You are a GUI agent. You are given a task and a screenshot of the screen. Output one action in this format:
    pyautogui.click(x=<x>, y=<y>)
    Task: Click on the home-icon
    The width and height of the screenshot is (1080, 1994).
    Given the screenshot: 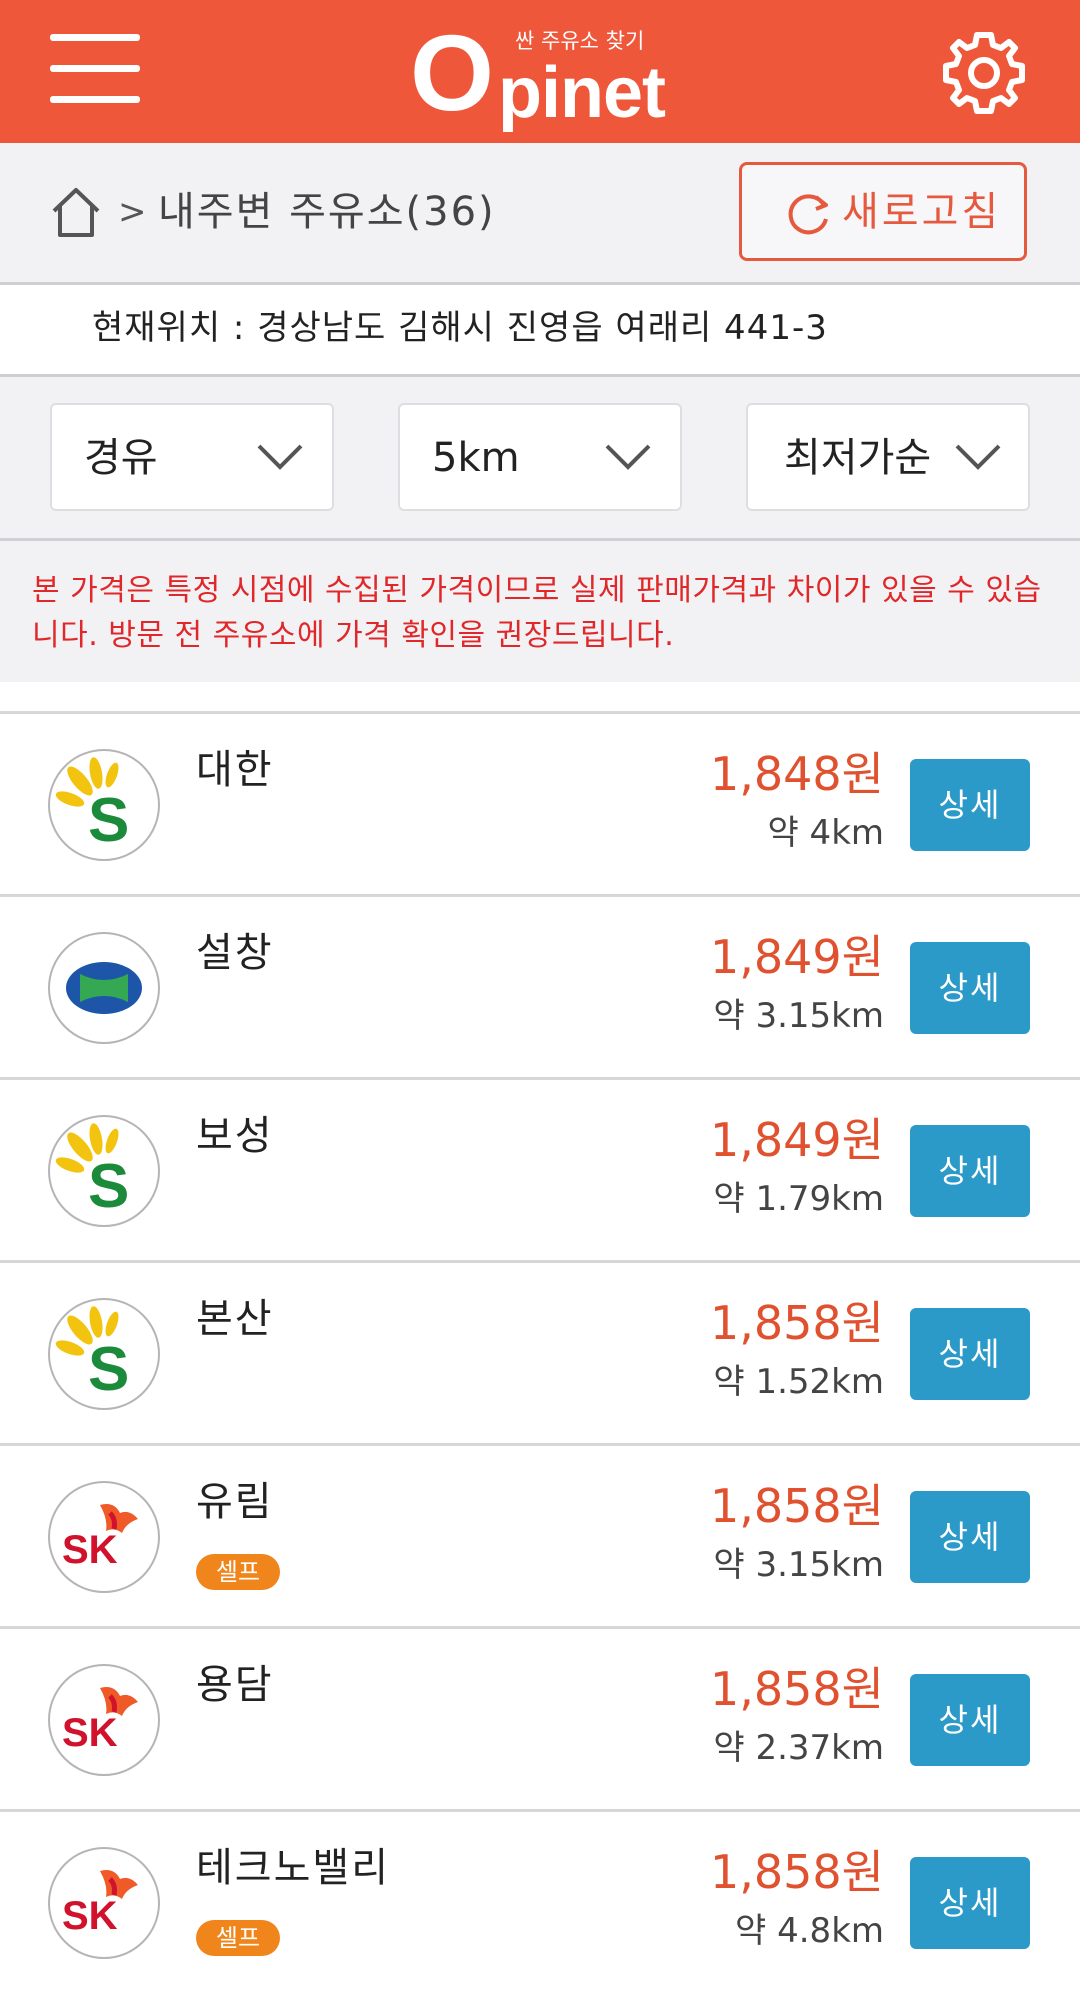 What is the action you would take?
    pyautogui.click(x=76, y=212)
    